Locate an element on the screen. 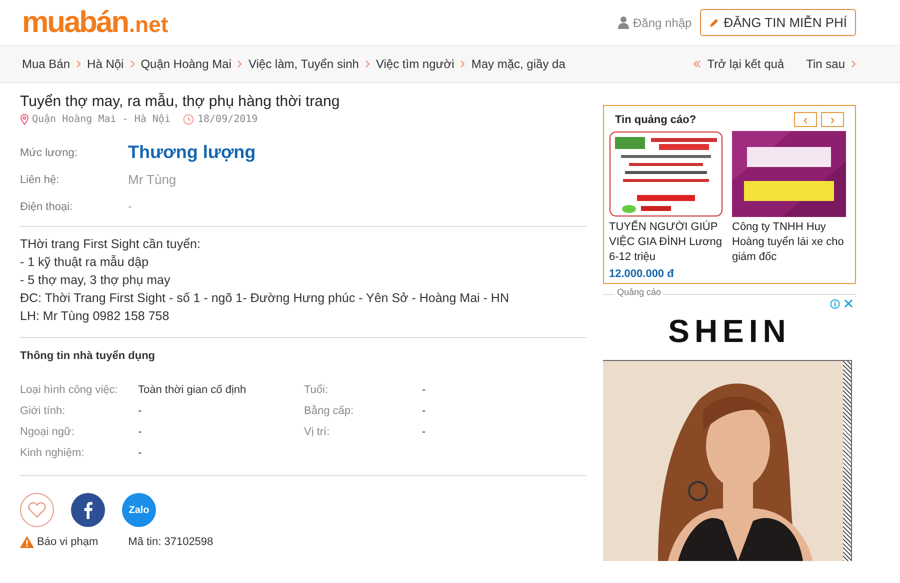  brand-logo: SHEIN is located at coordinates (729, 331).